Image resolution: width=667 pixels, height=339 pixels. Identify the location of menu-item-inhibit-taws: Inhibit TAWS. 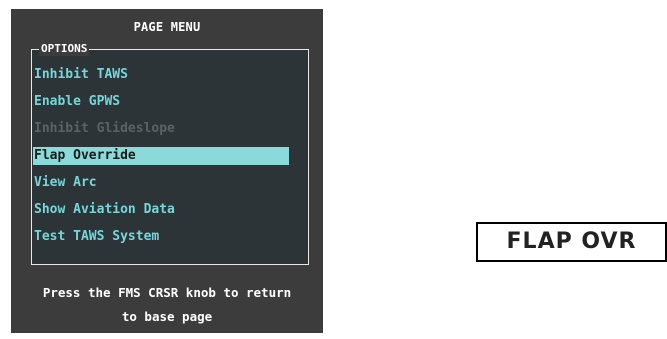
(161, 75).